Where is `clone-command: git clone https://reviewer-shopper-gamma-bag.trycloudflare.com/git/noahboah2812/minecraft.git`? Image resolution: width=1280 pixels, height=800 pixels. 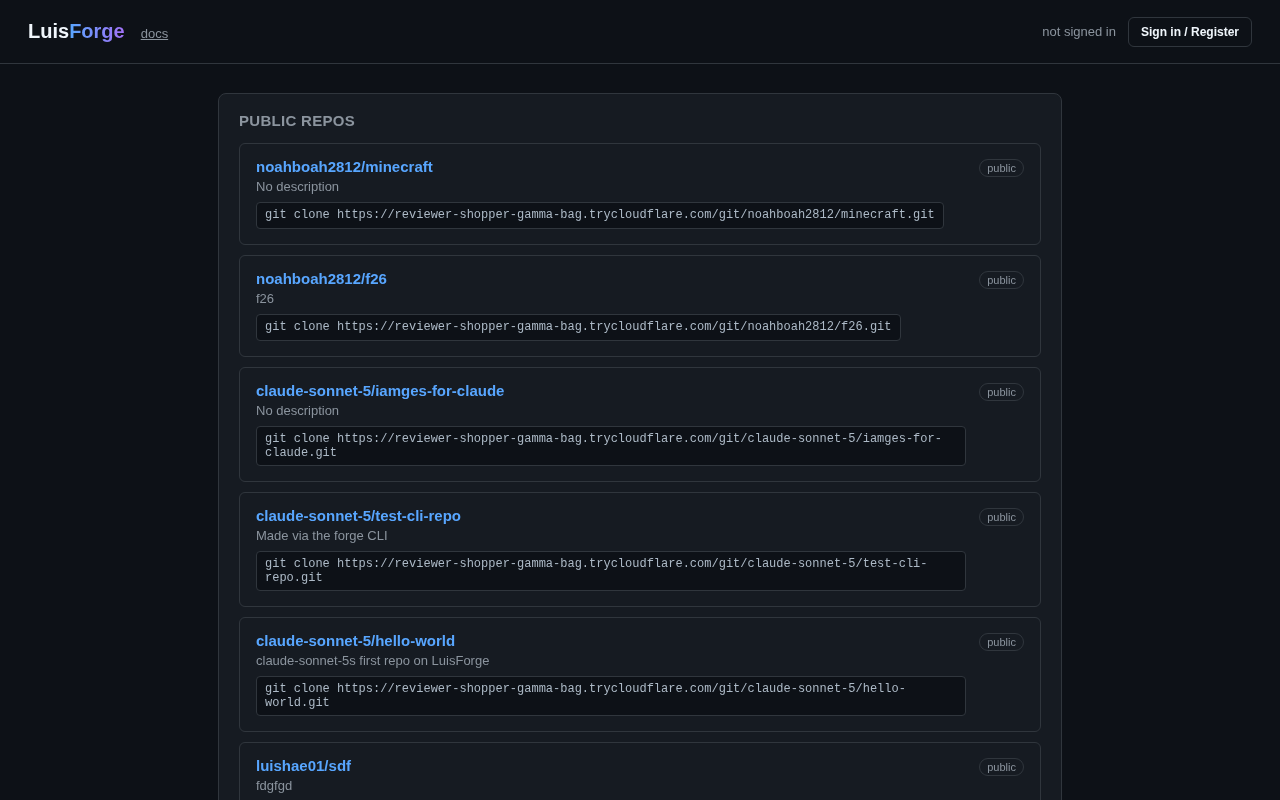 clone-command: git clone https://reviewer-shopper-gamma-bag.trycloudflare.com/git/noahboah2812/minecraft.git is located at coordinates (600, 215).